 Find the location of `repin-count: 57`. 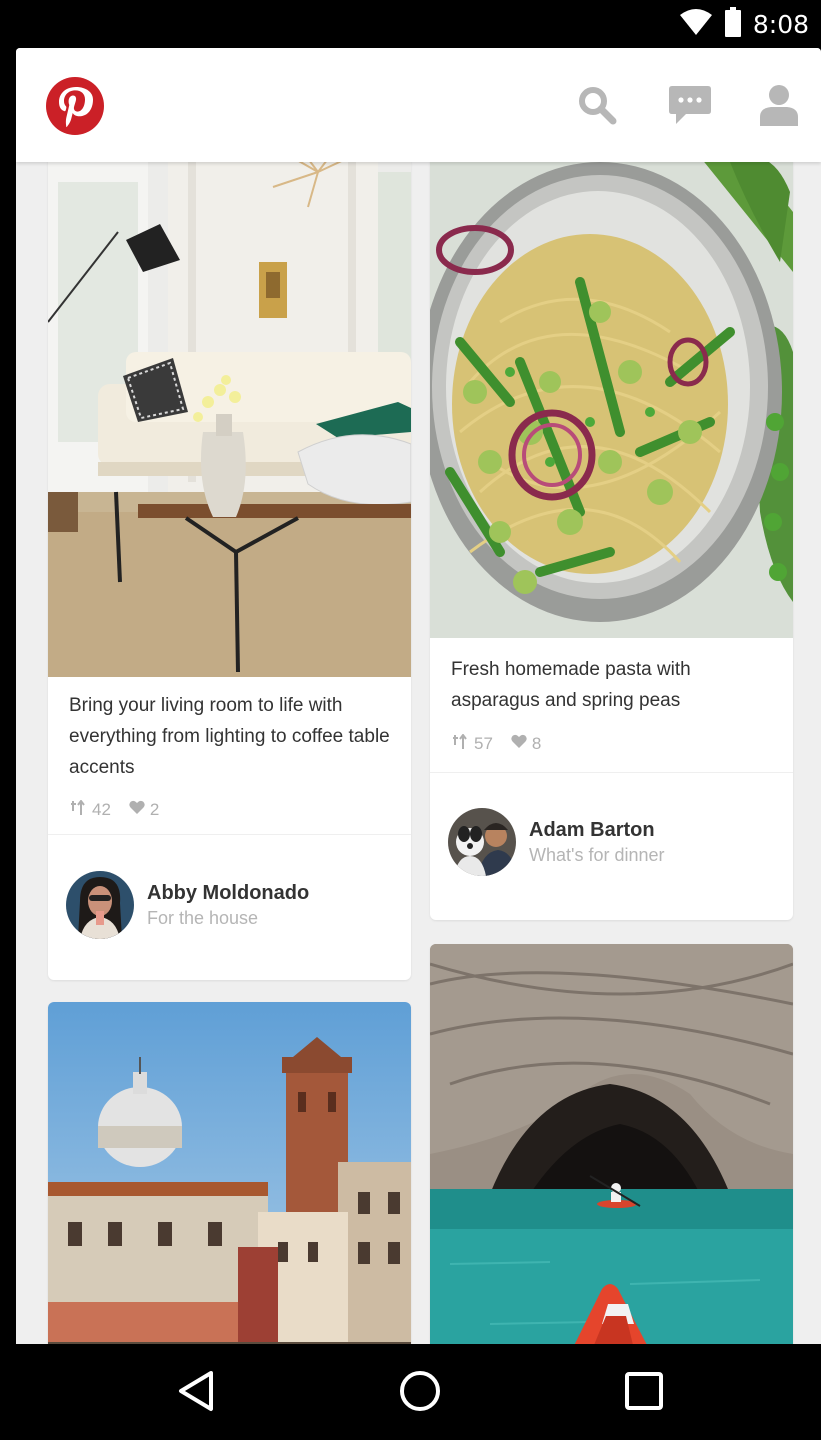

repin-count: 57 is located at coordinates (483, 743).